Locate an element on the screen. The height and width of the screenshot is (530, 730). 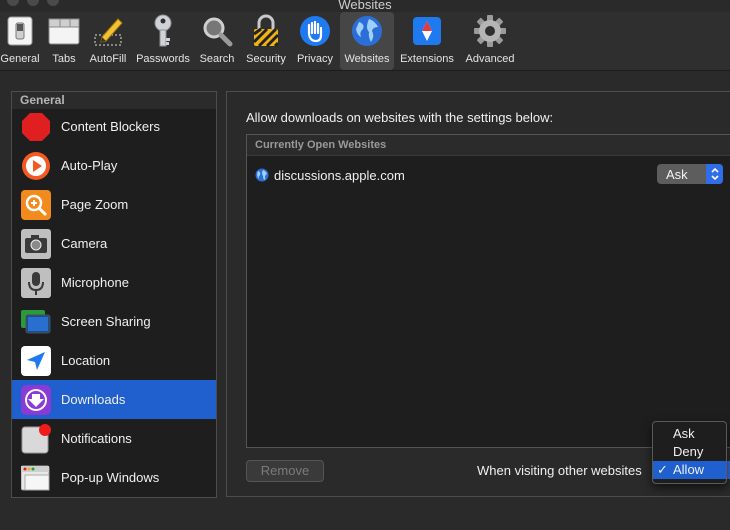
zoom-icon is located at coordinates (36, 204).